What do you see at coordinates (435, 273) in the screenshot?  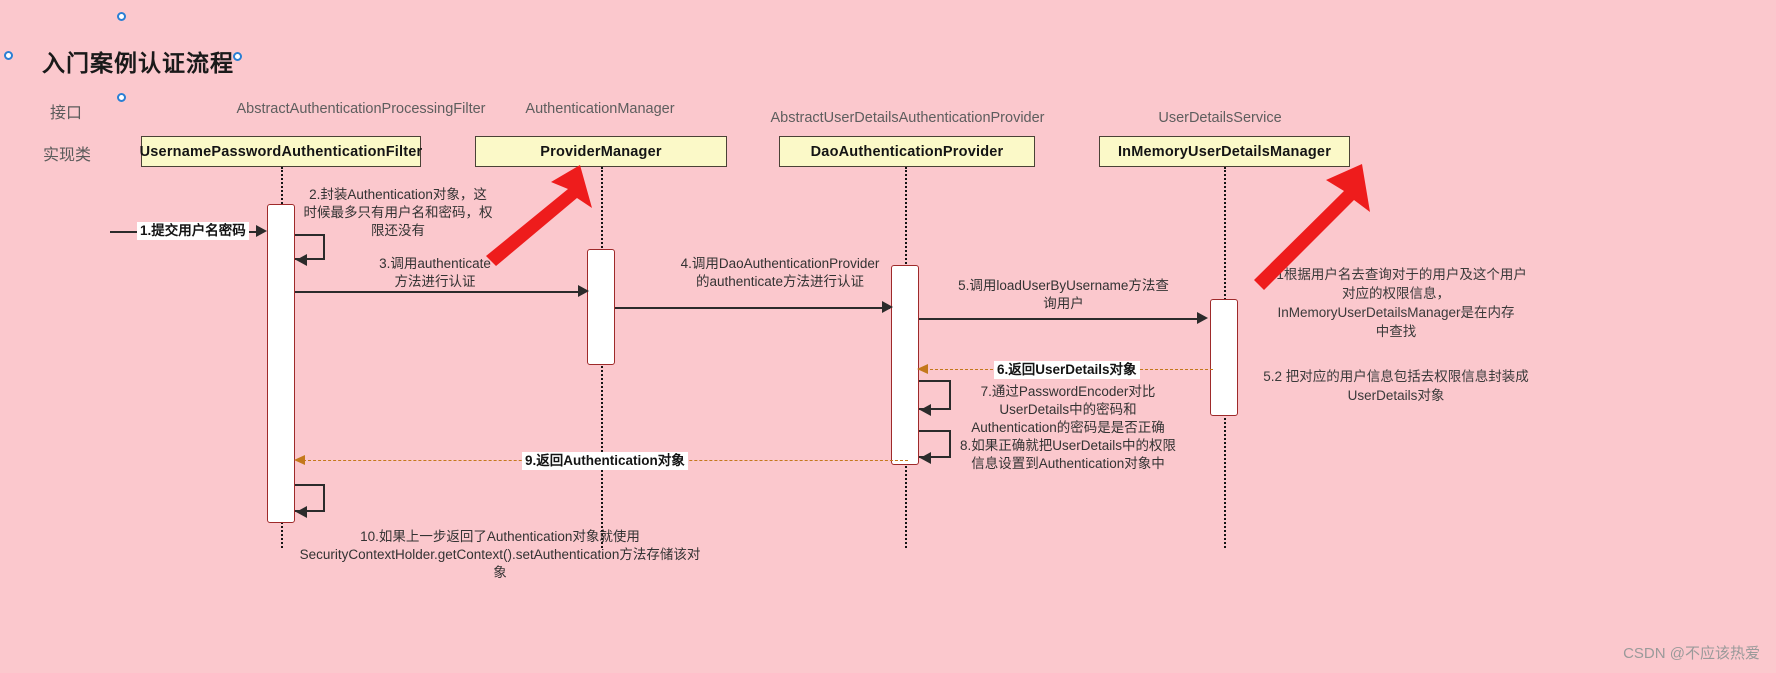 I see `message-label-3: 3.调用authenticate 方法进行认证` at bounding box center [435, 273].